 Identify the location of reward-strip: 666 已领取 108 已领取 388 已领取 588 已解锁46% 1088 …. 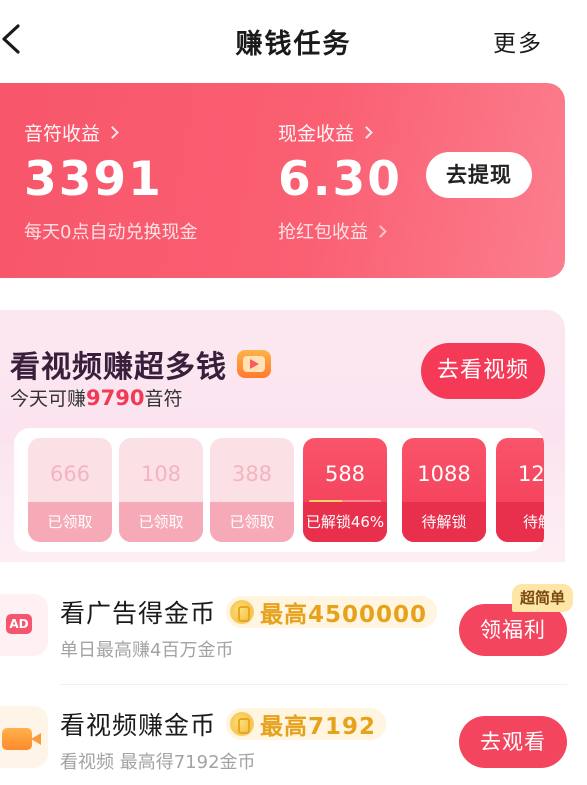
(279, 490).